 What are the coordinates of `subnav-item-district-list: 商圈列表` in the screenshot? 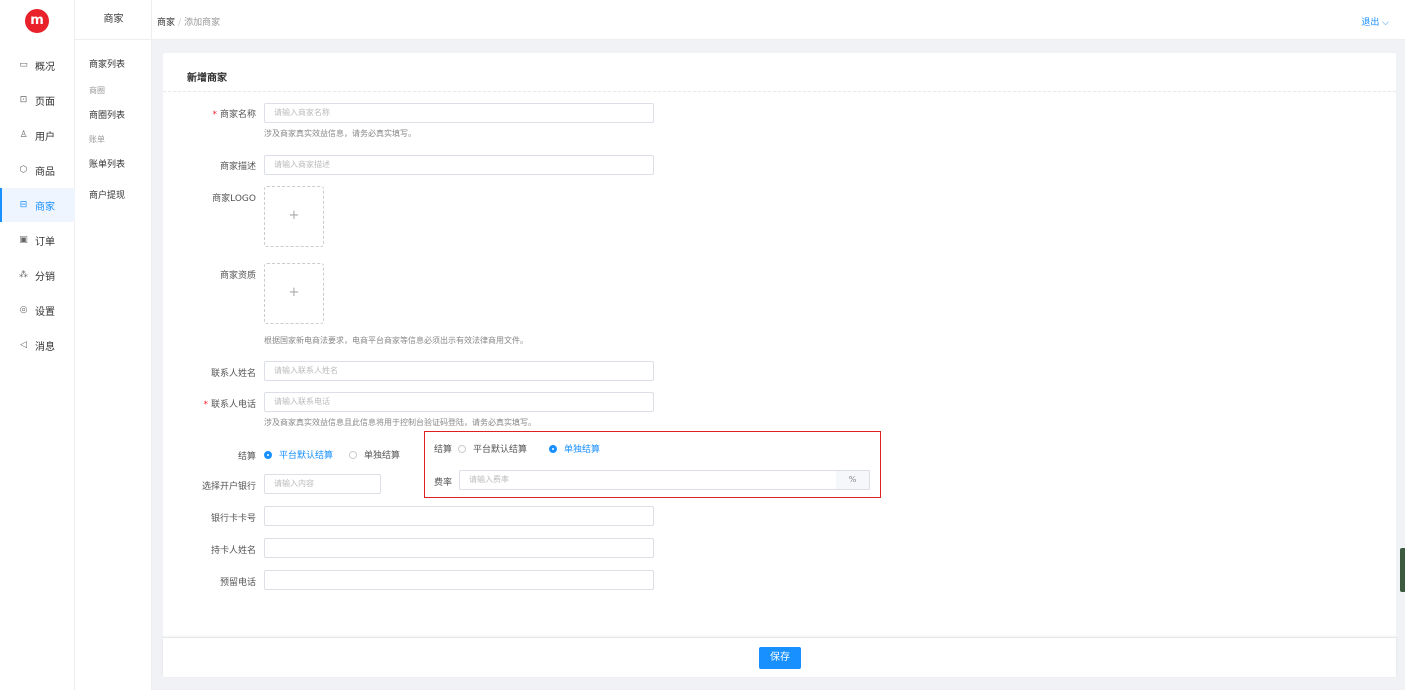 It's located at (107, 114).